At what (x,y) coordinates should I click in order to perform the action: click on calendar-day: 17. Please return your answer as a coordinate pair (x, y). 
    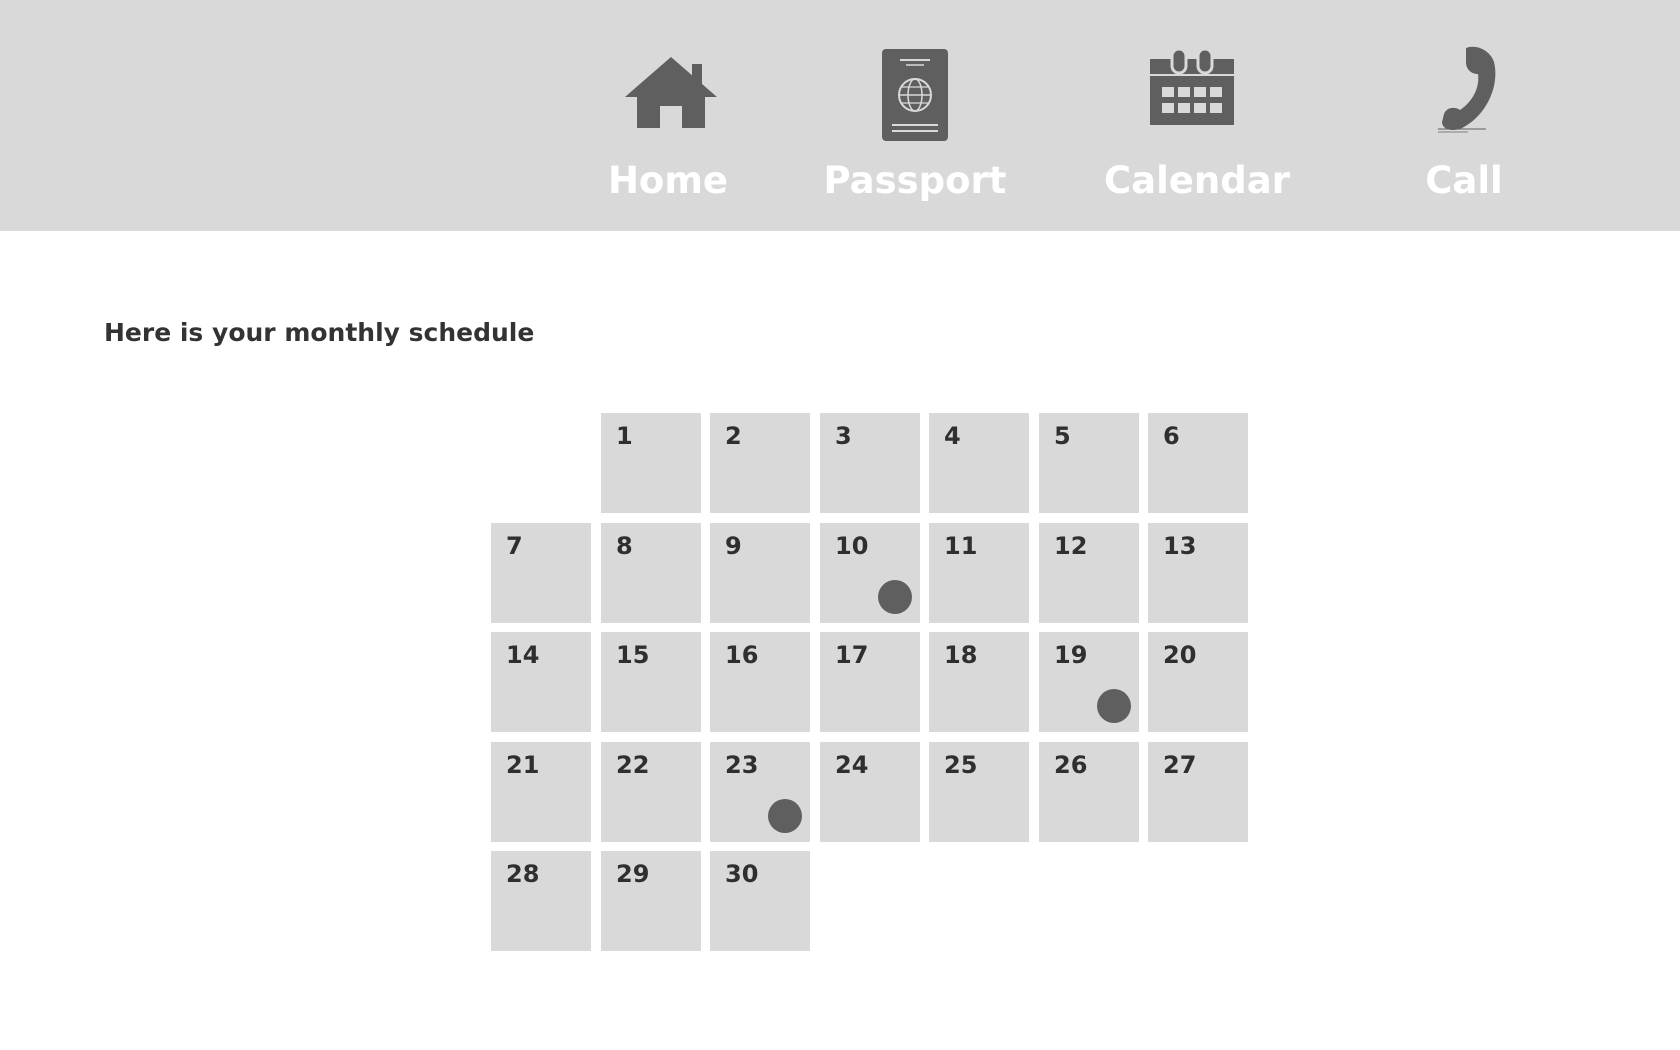
    Looking at the image, I should click on (870, 682).